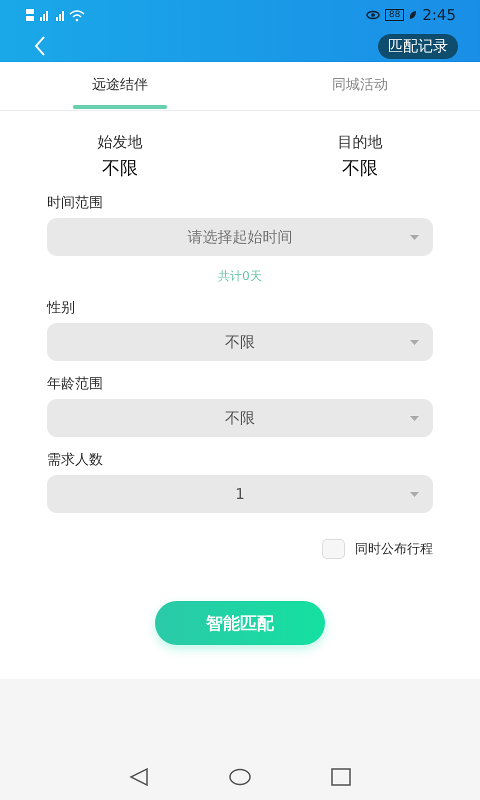 Image resolution: width=480 pixels, height=800 pixels. I want to click on recents-icon, so click(341, 777).